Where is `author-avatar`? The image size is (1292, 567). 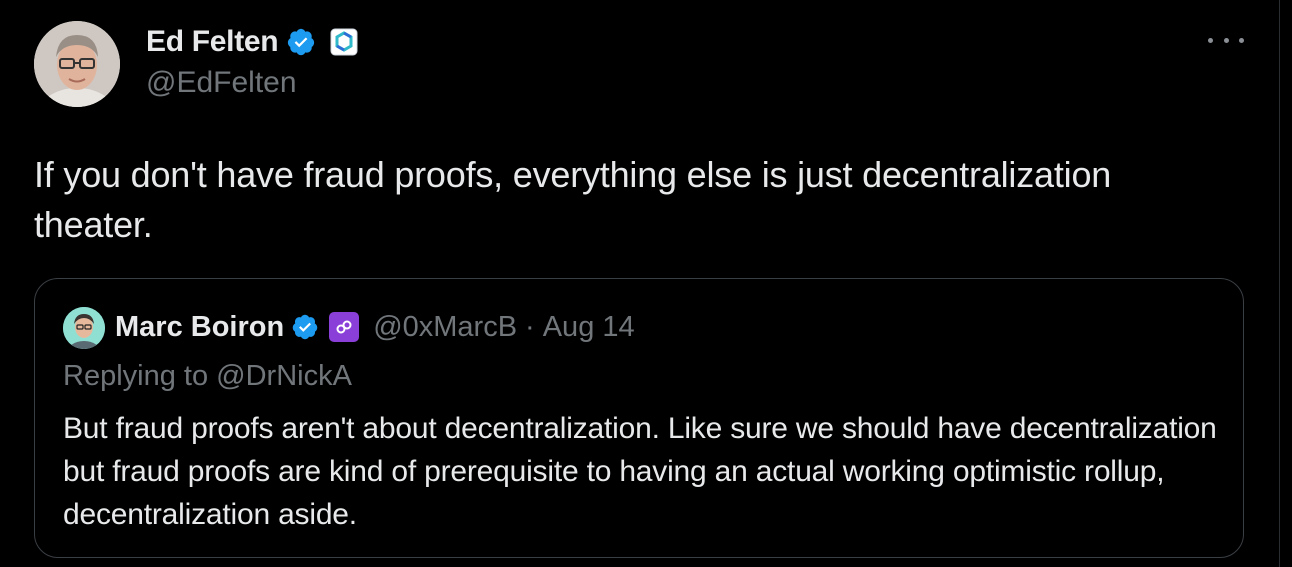
author-avatar is located at coordinates (77, 64).